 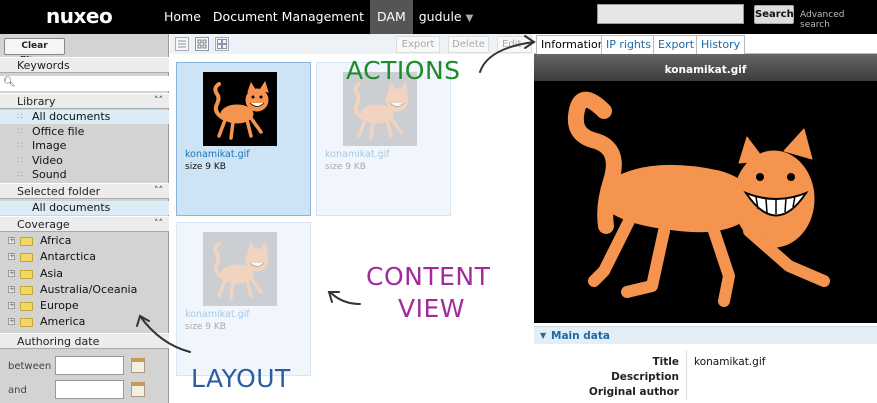 What do you see at coordinates (670, 14) in the screenshot?
I see `search-input` at bounding box center [670, 14].